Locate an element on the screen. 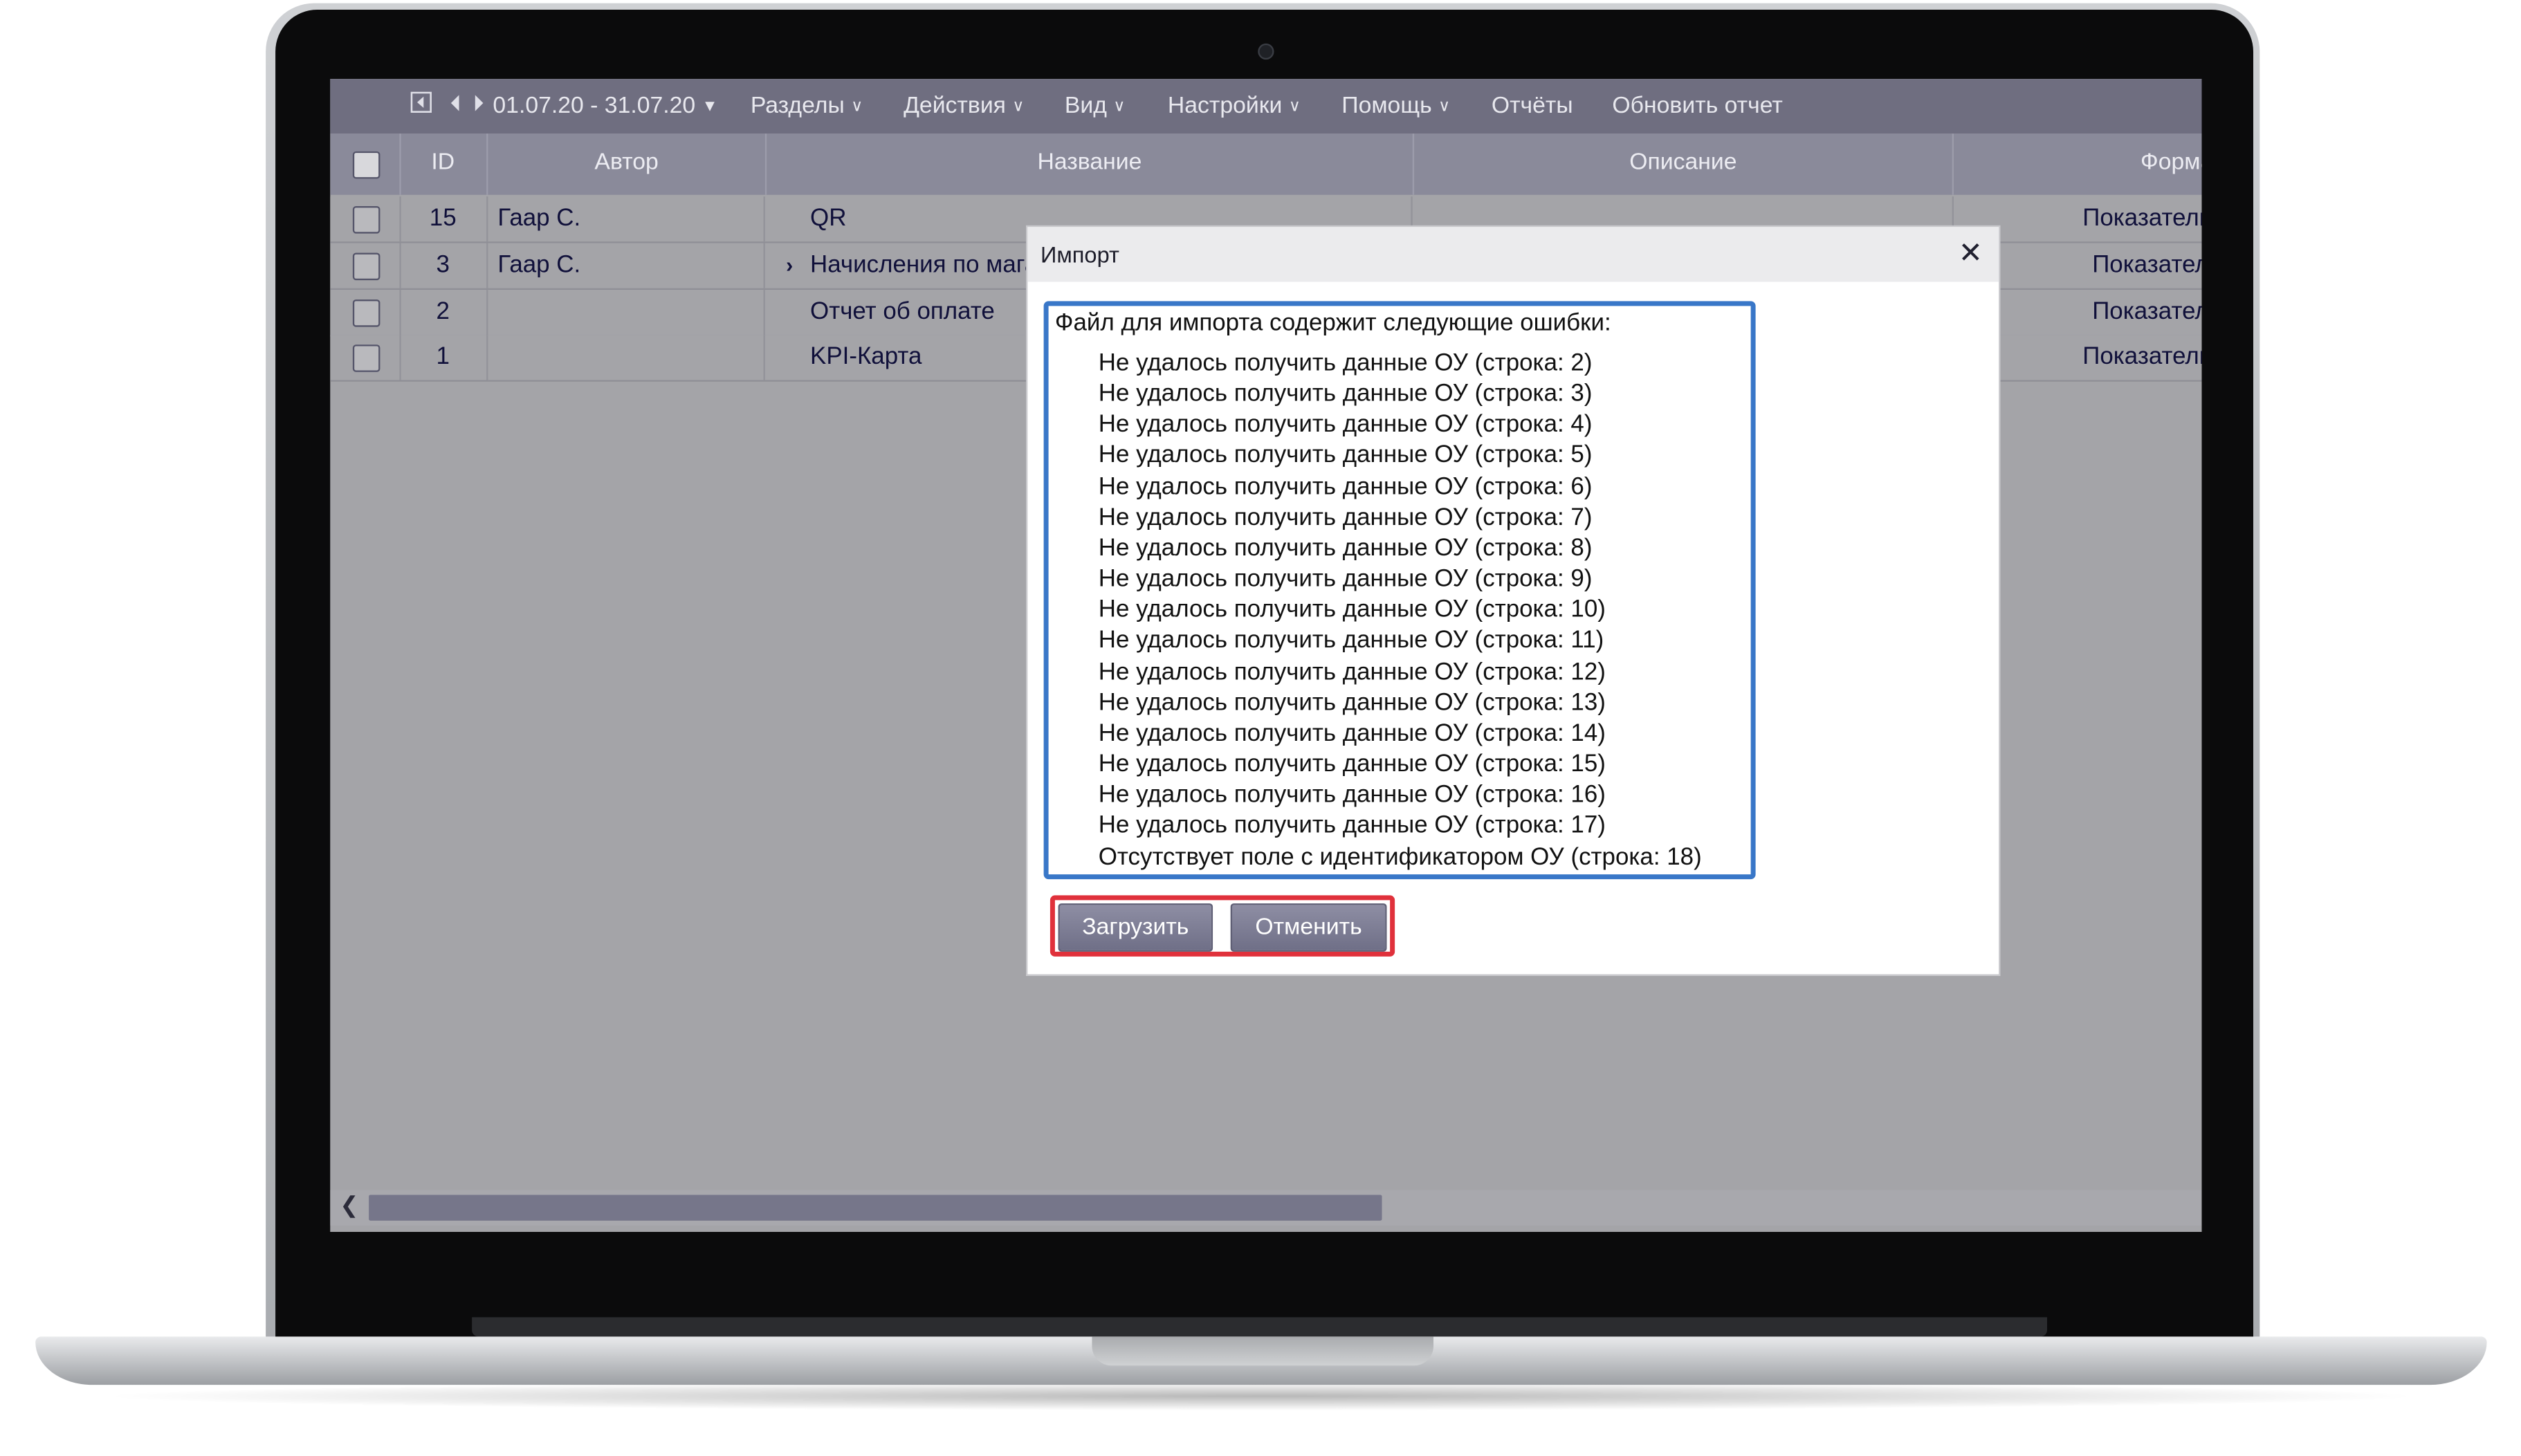  row-id: 15 is located at coordinates (444, 219).